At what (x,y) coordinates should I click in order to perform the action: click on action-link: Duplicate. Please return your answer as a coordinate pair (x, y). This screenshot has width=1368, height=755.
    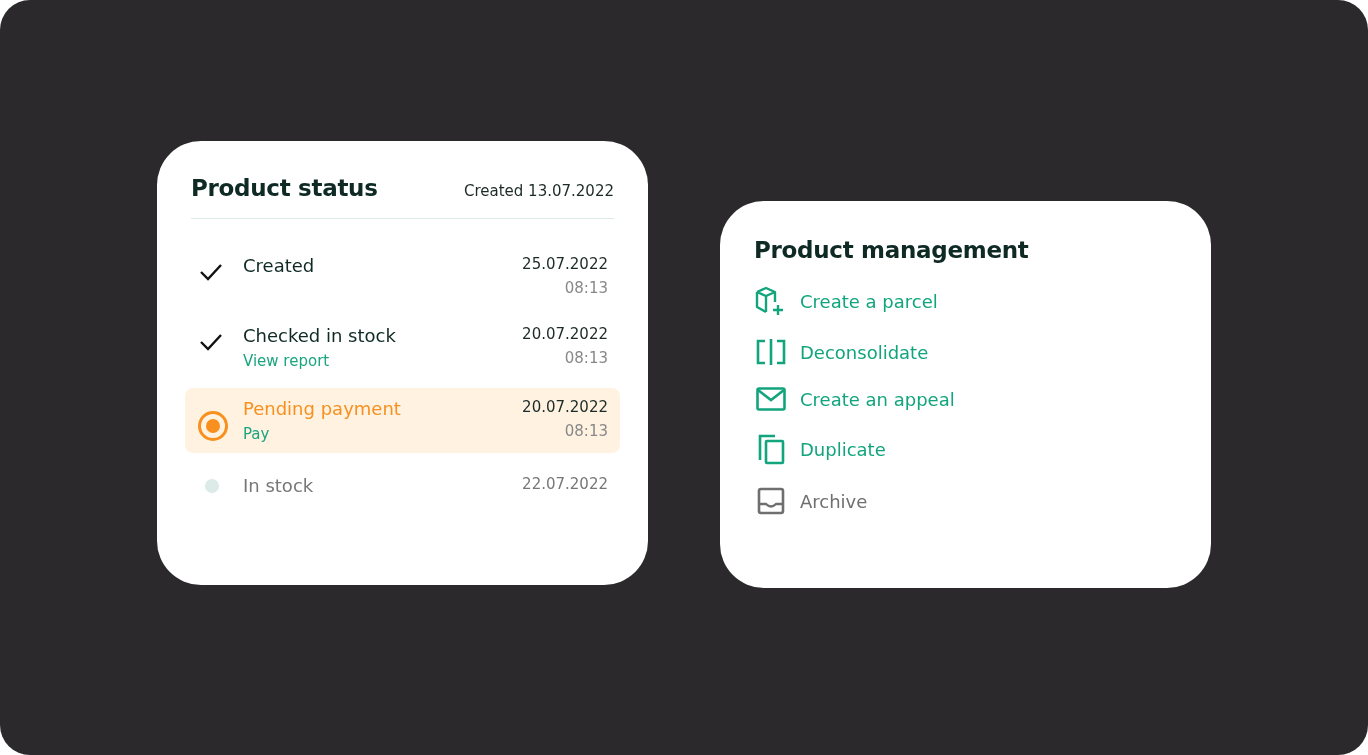
    Looking at the image, I should click on (843, 449).